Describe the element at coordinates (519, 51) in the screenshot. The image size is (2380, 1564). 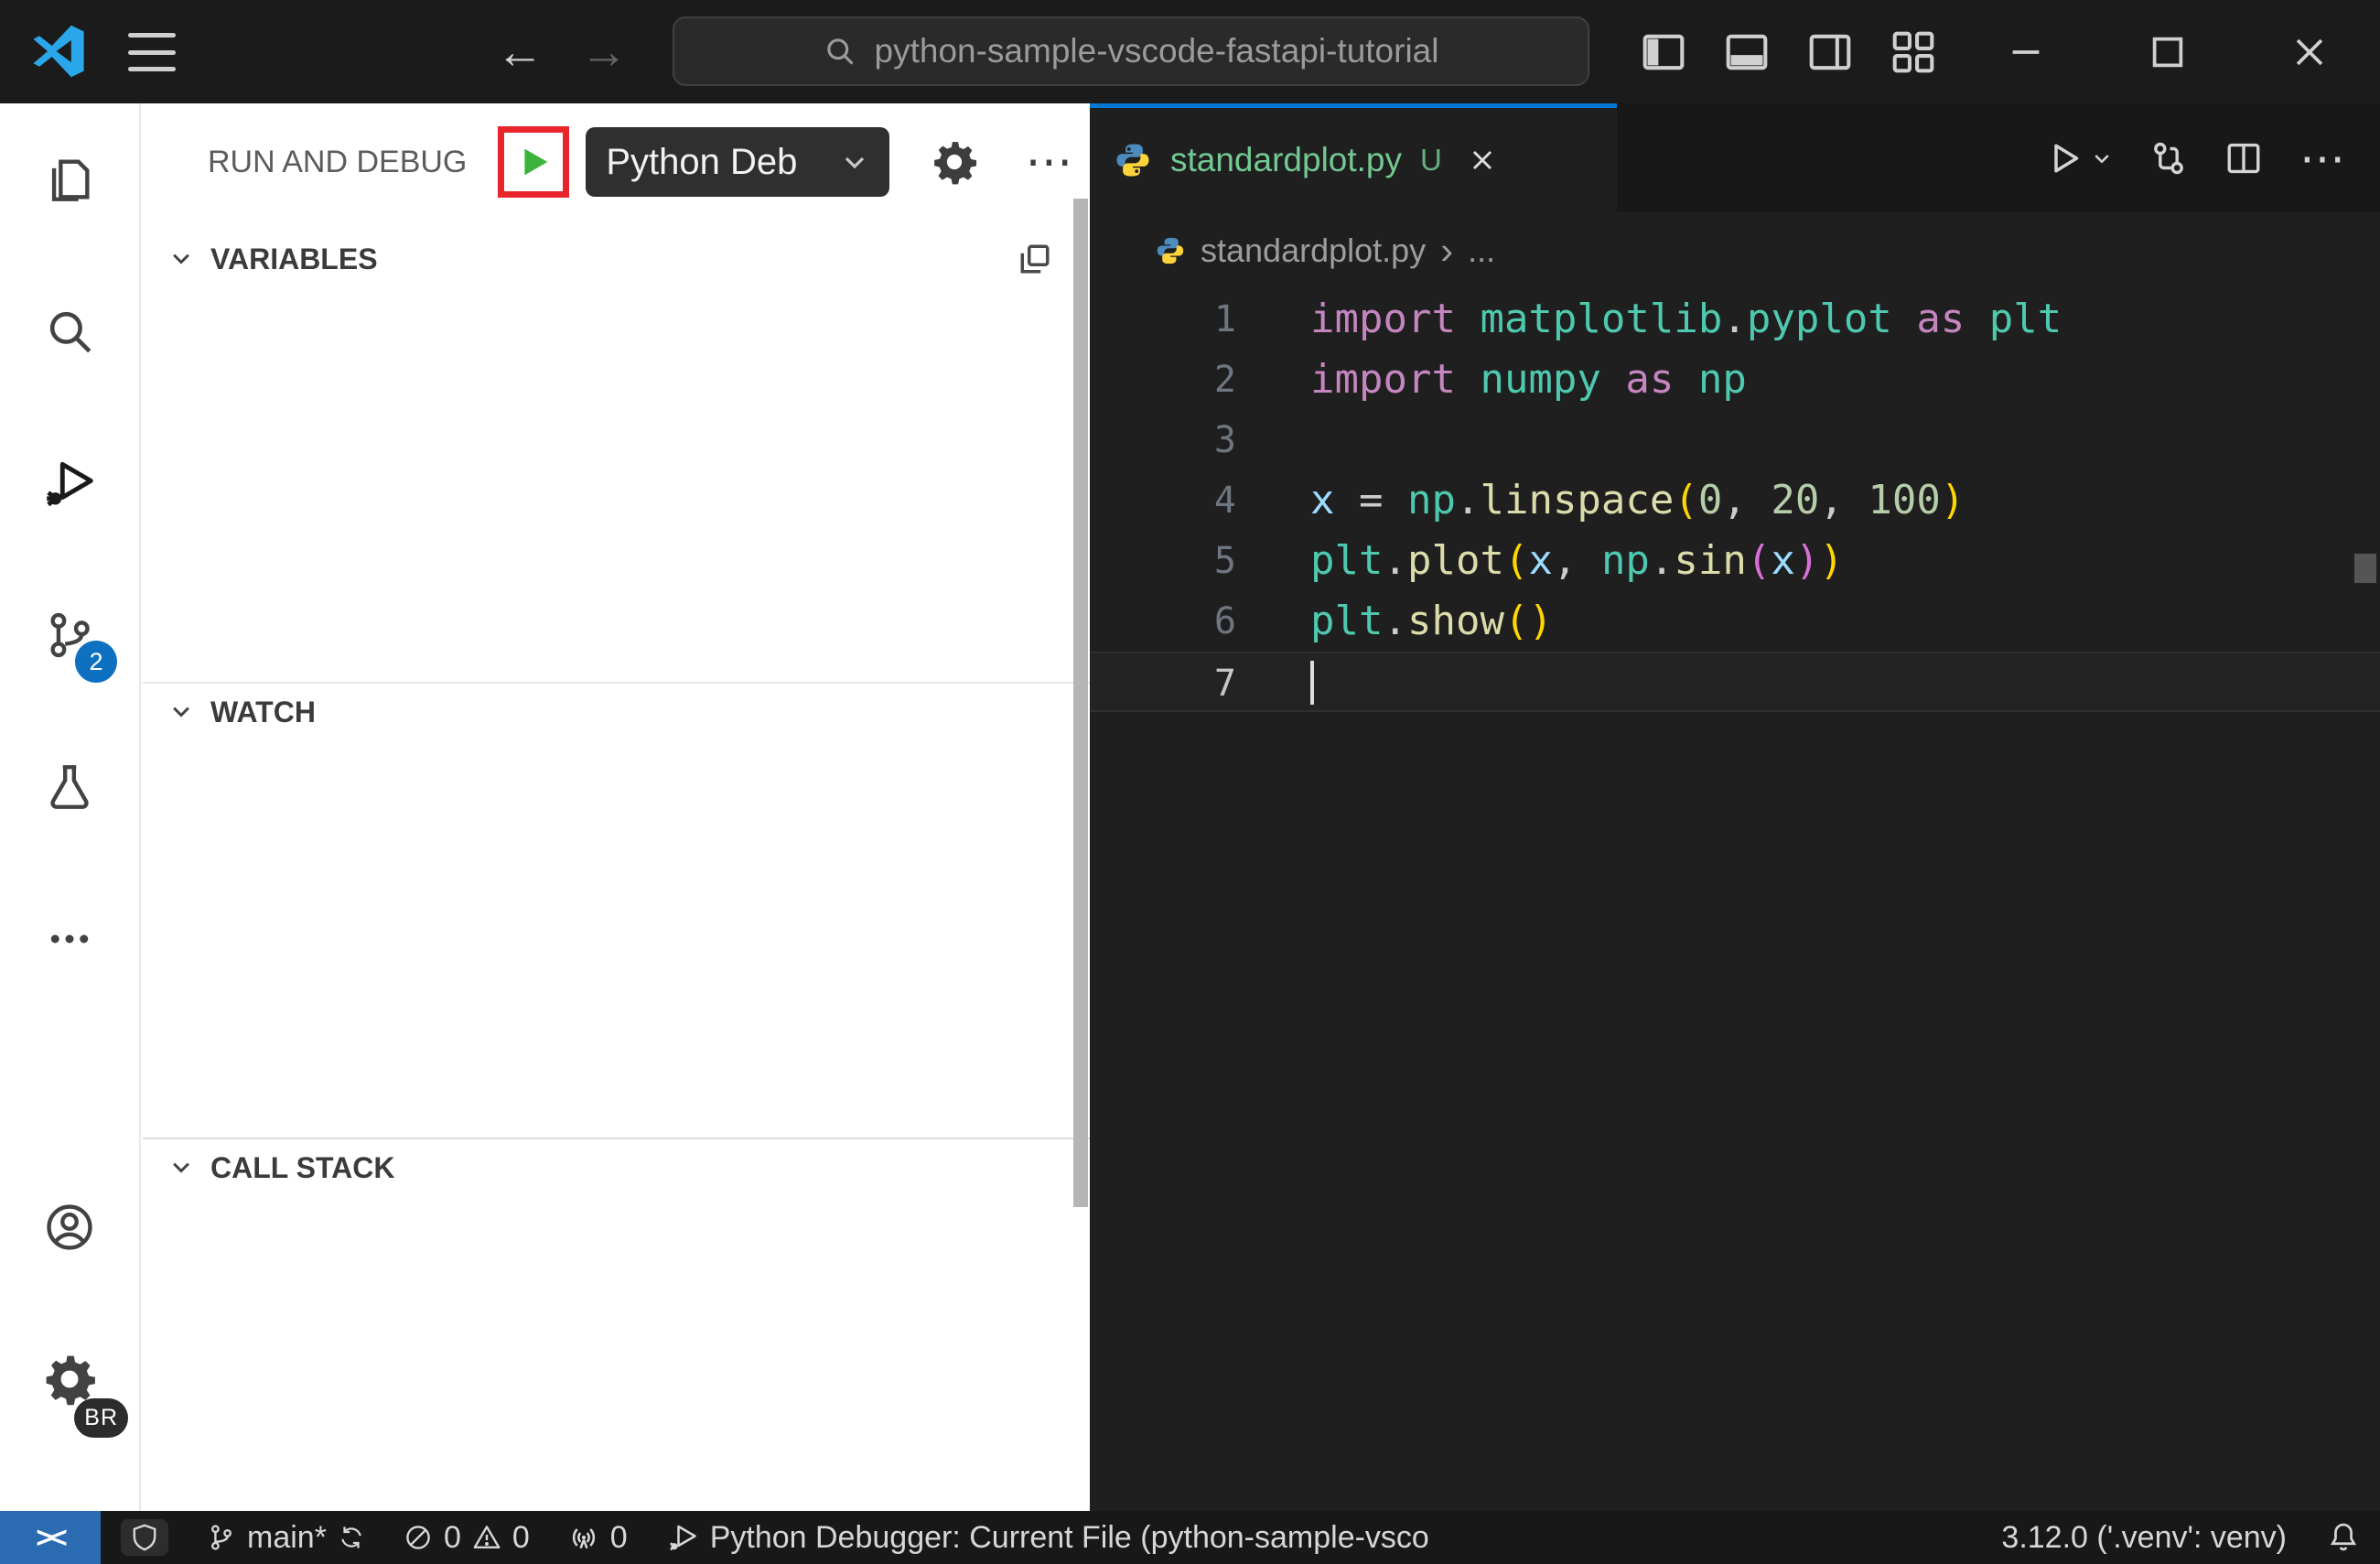
I see `back-arrow-icon: ←` at that location.